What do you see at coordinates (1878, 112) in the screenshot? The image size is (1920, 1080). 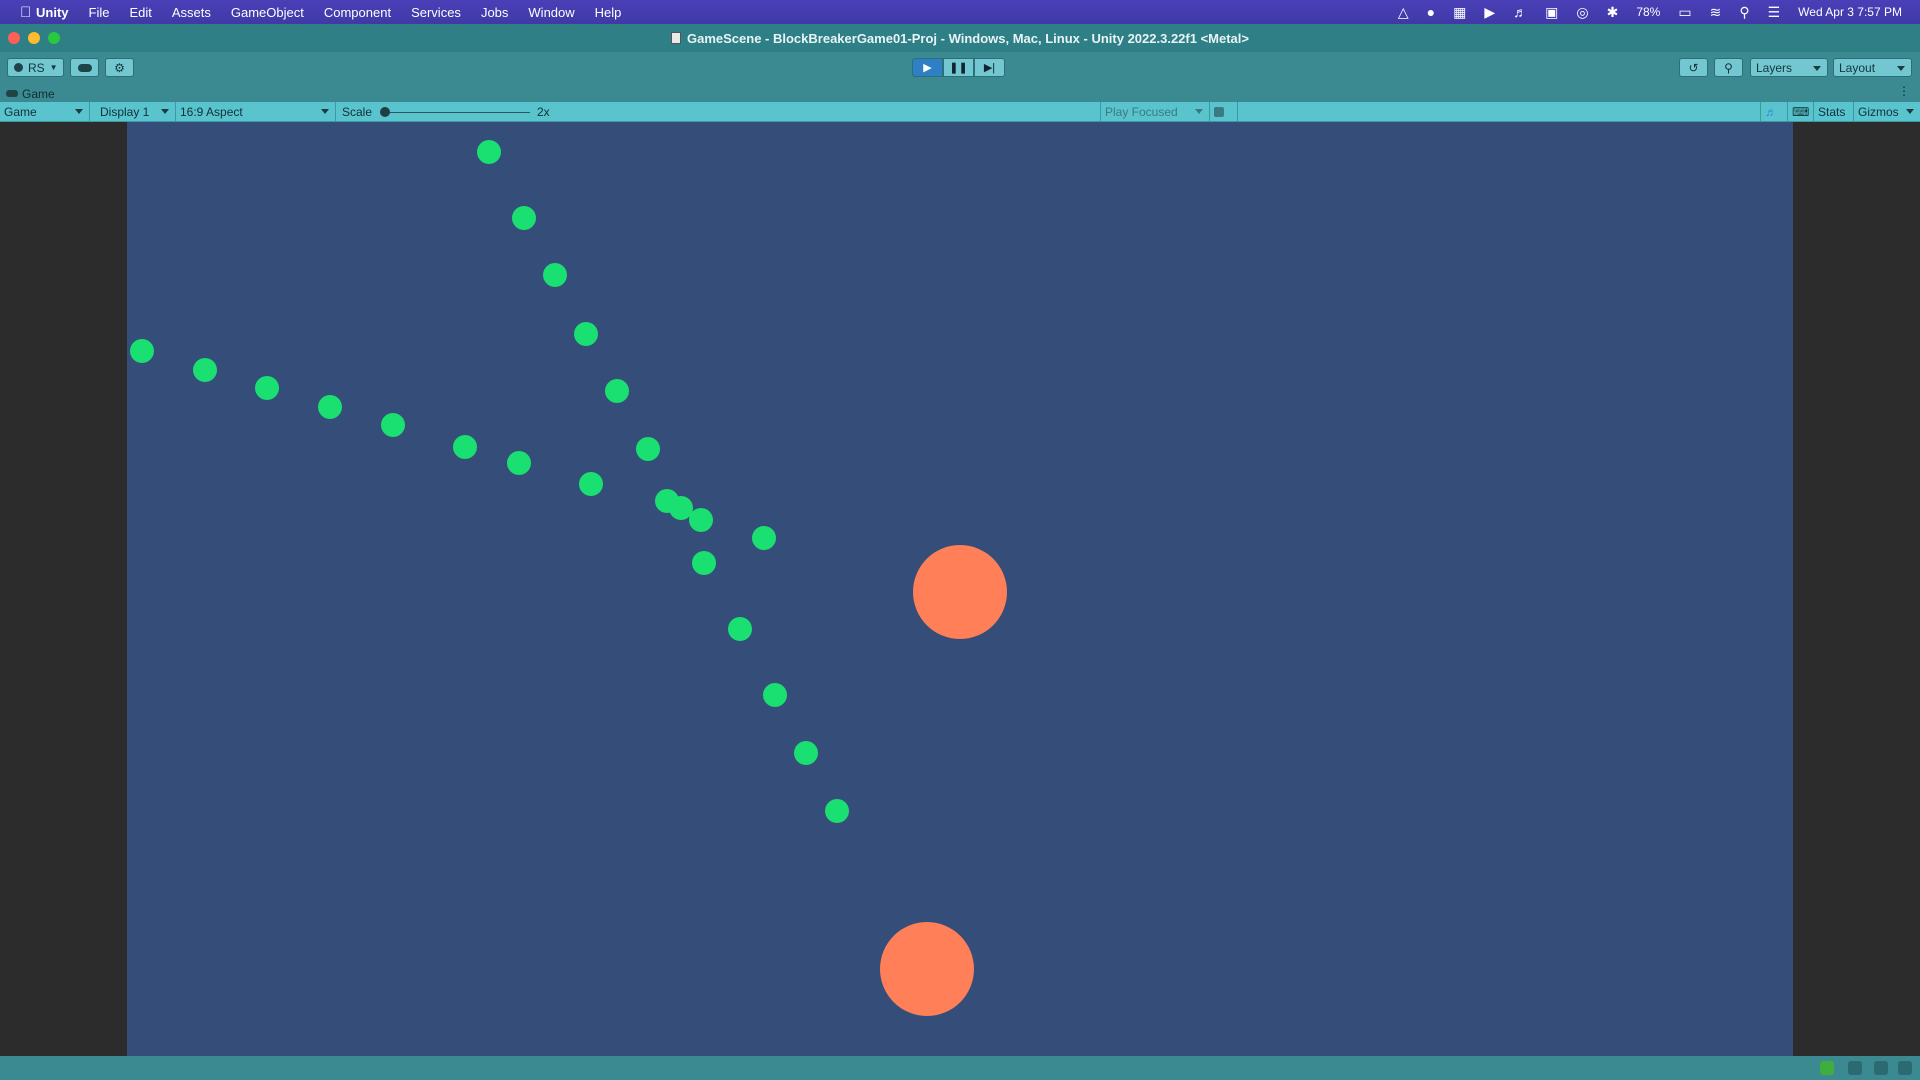 I see `gizmos-label: Gizmos` at bounding box center [1878, 112].